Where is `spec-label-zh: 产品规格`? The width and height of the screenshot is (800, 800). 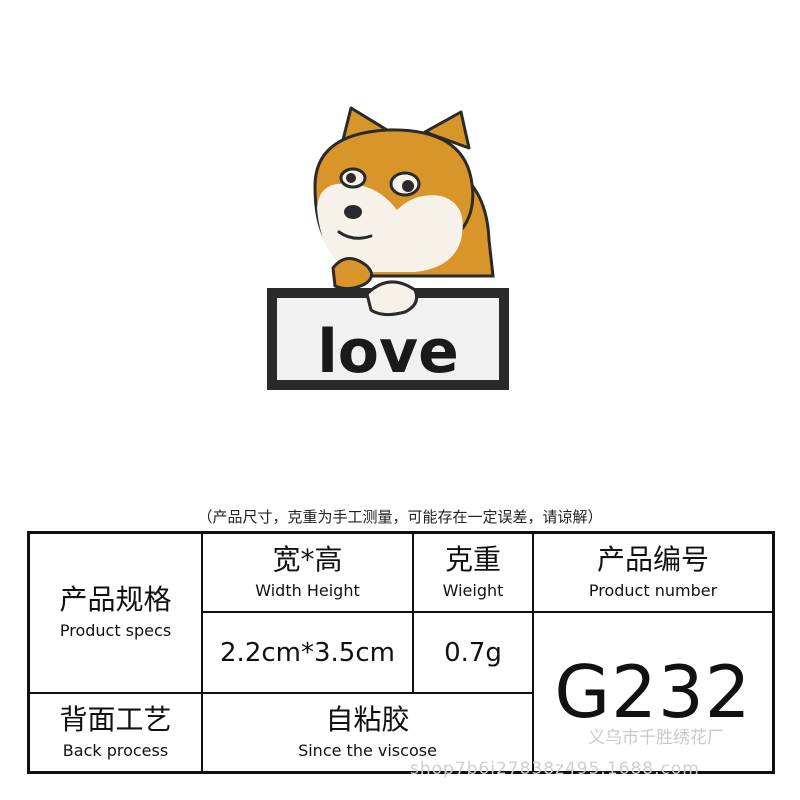
spec-label-zh: 产品规格 is located at coordinates (115, 599).